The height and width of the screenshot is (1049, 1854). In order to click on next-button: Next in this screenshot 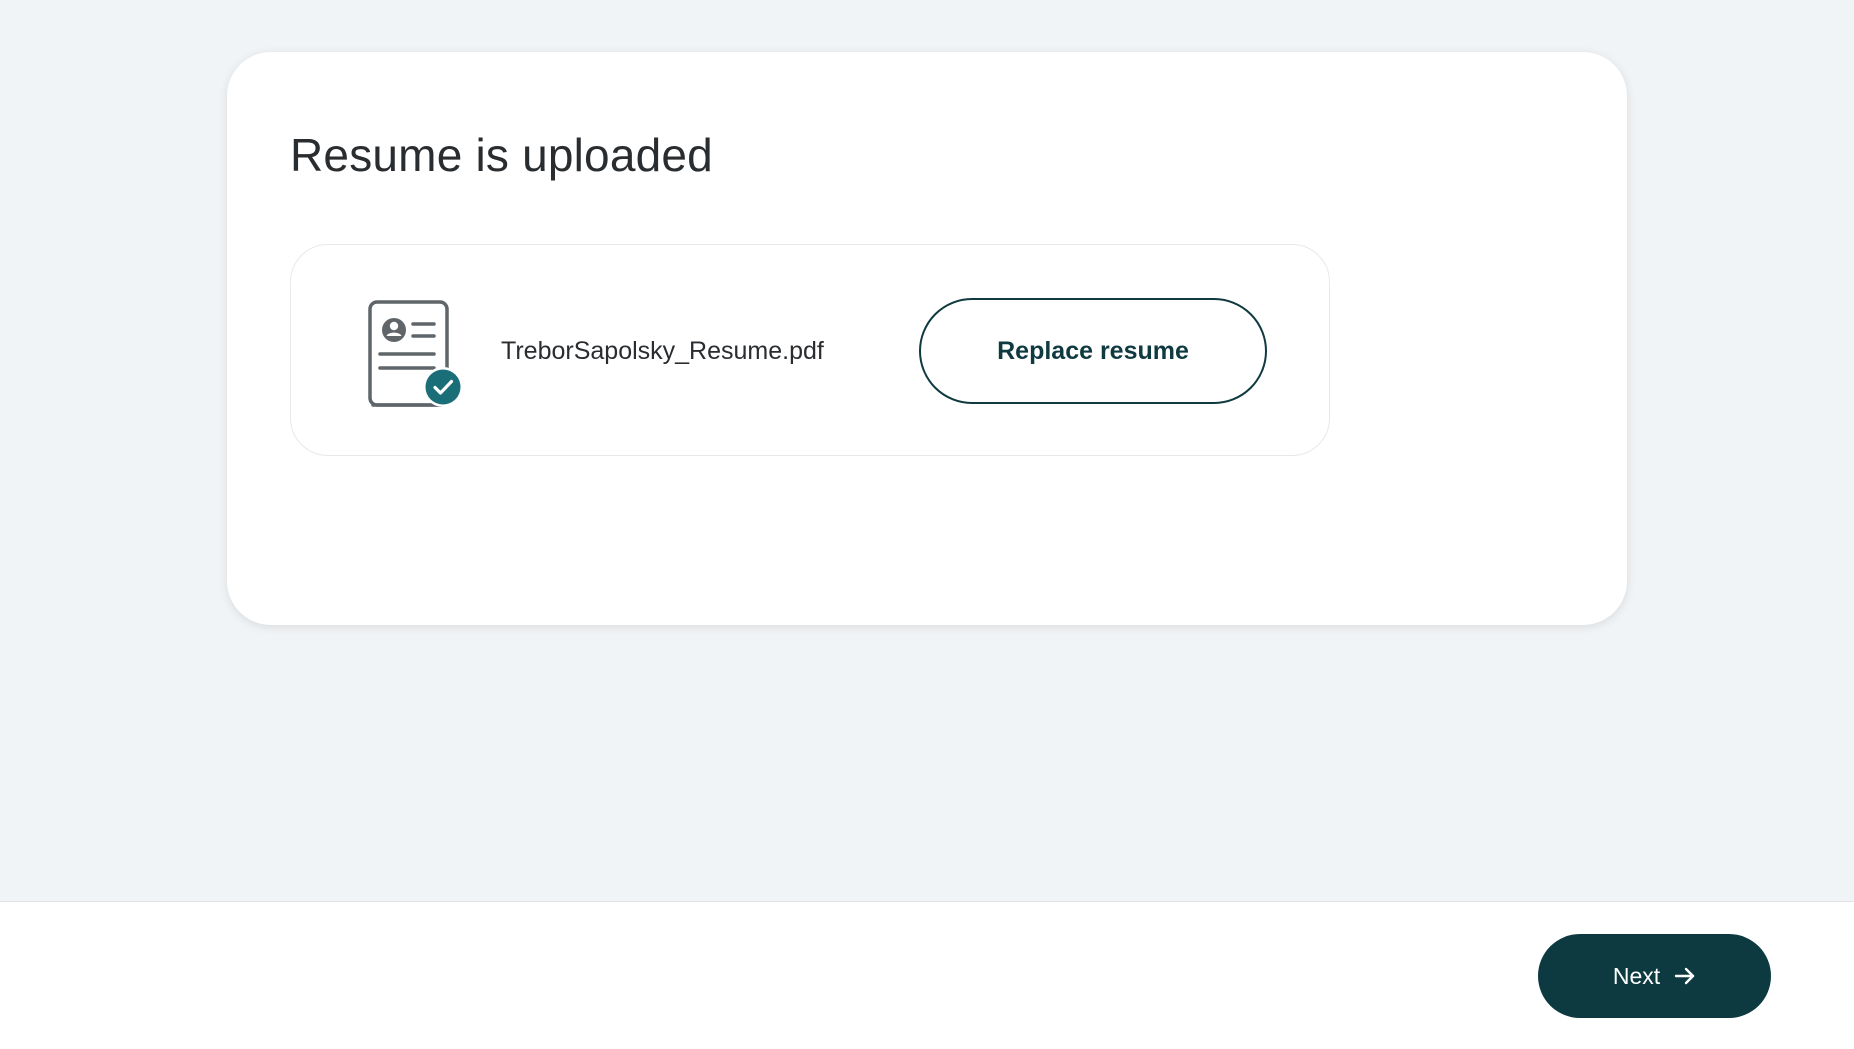, I will do `click(1654, 976)`.